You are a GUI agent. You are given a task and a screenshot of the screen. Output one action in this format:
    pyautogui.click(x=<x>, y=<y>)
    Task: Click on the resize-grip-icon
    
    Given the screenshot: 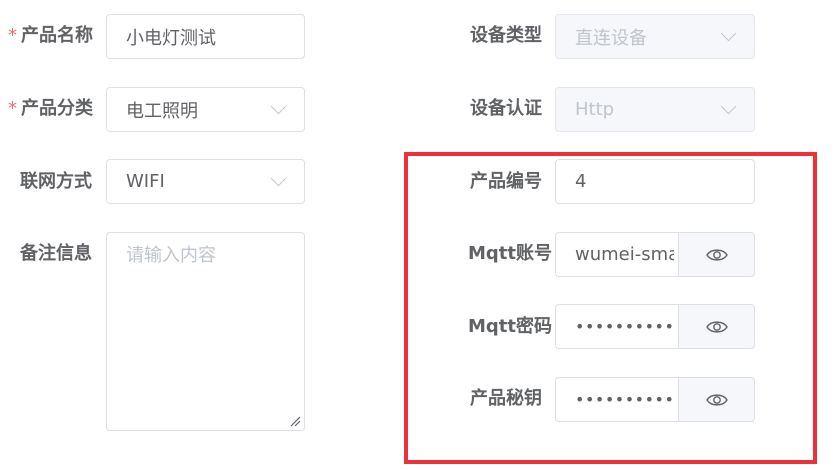 What is the action you would take?
    pyautogui.click(x=295, y=421)
    